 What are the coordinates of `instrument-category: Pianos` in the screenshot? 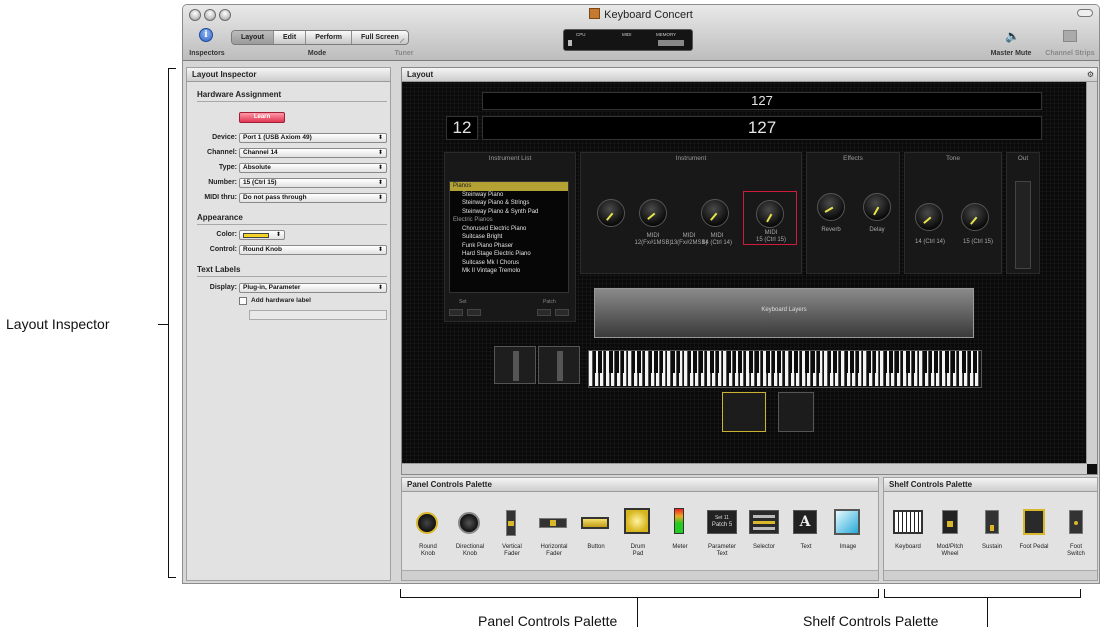 It's located at (509, 186).